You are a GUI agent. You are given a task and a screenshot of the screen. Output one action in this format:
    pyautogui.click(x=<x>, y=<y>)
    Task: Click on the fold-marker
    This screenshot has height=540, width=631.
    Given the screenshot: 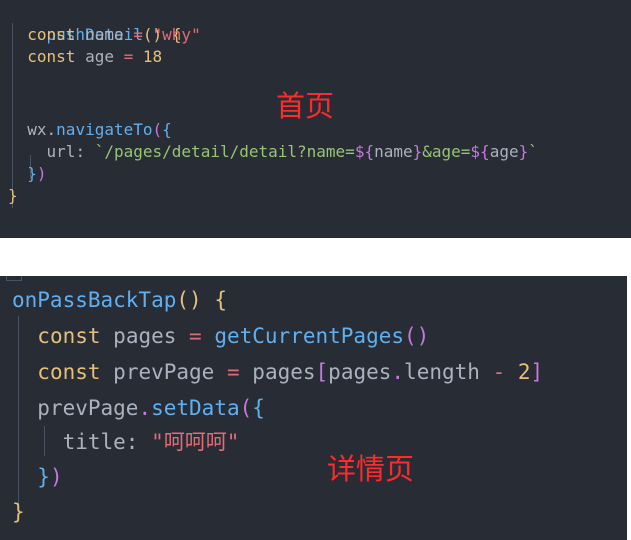 What is the action you would take?
    pyautogui.click(x=14, y=278)
    